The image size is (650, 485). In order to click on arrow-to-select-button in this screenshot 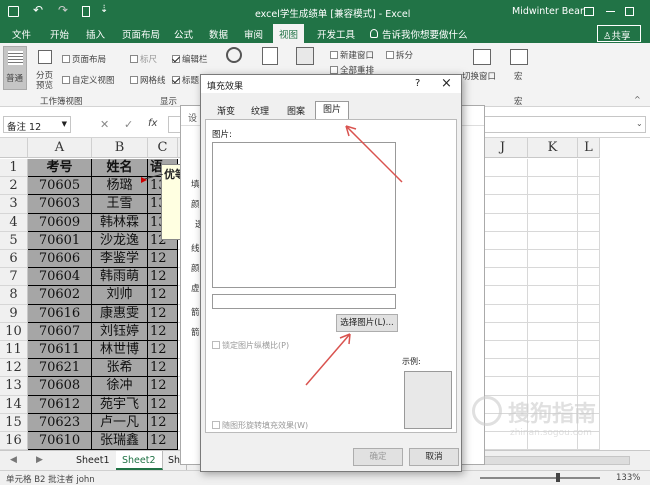, I will do `click(328, 359)`.